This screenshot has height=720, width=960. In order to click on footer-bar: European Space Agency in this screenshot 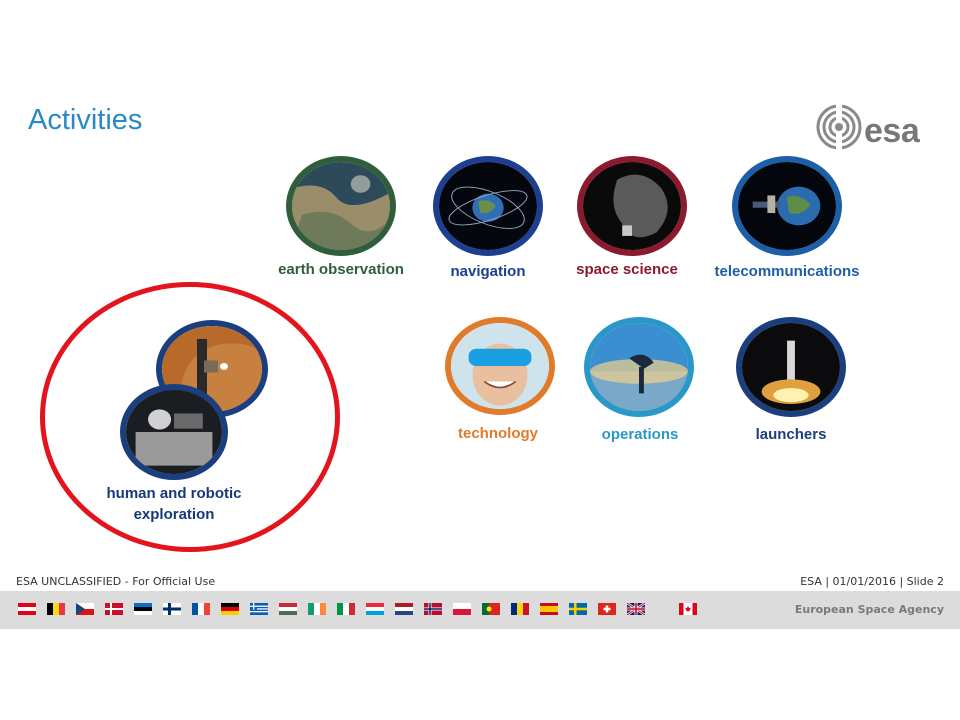, I will do `click(480, 610)`.